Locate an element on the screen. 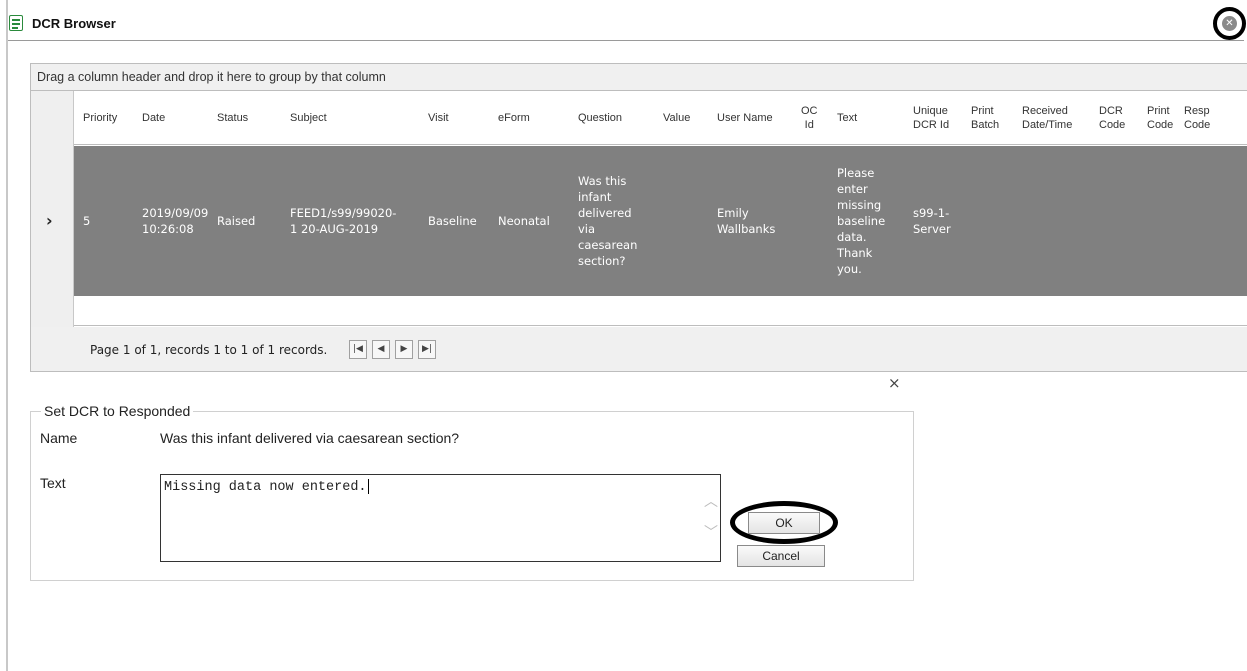  response-text-value: Missing data now entered. is located at coordinates (265, 488).